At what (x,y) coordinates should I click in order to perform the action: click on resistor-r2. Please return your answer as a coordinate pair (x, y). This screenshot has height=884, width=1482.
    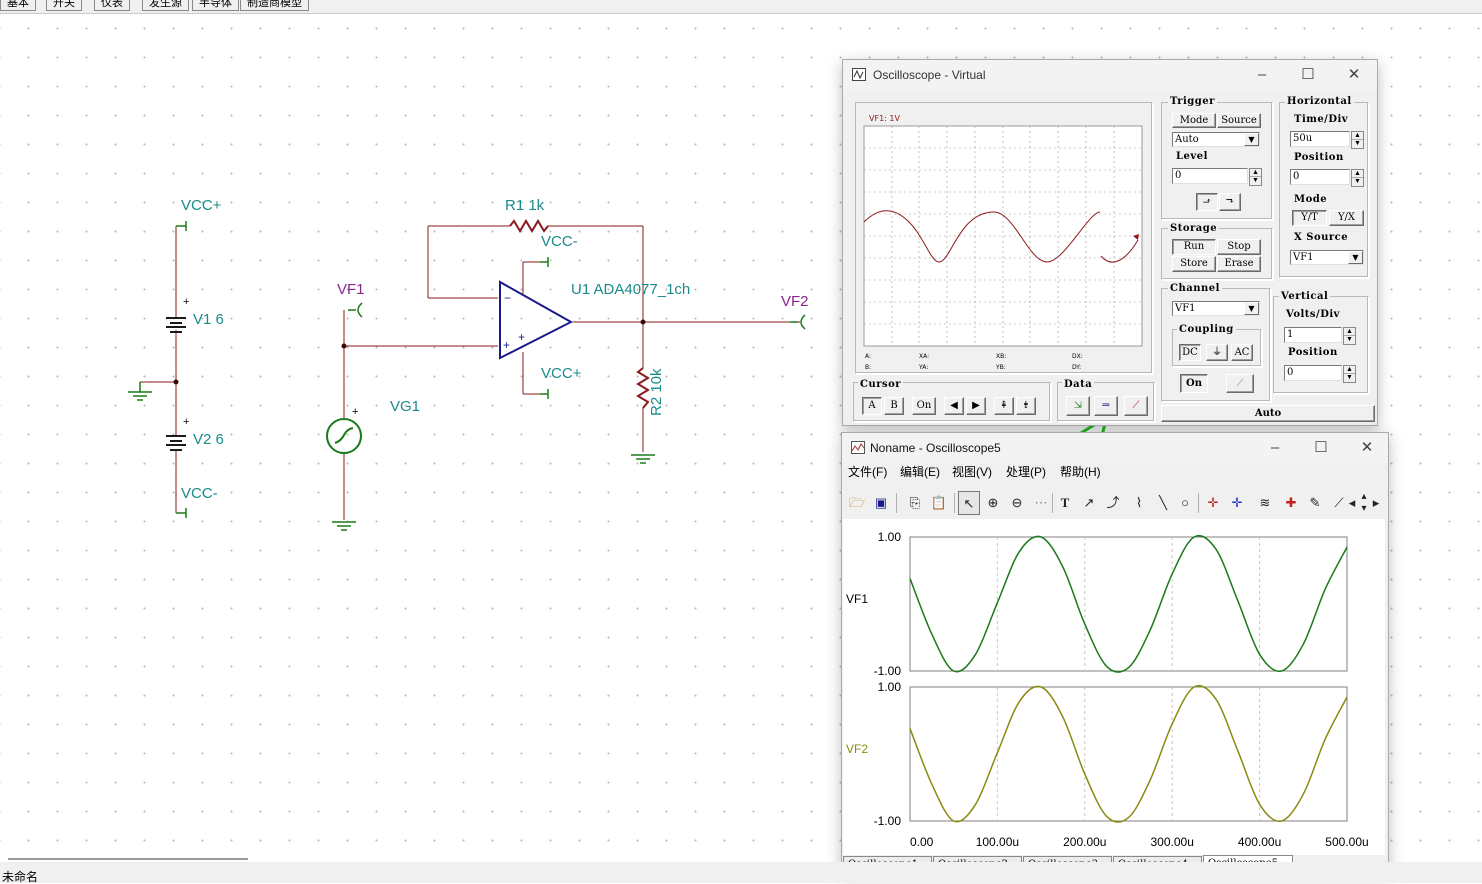
    Looking at the image, I should click on (643, 388).